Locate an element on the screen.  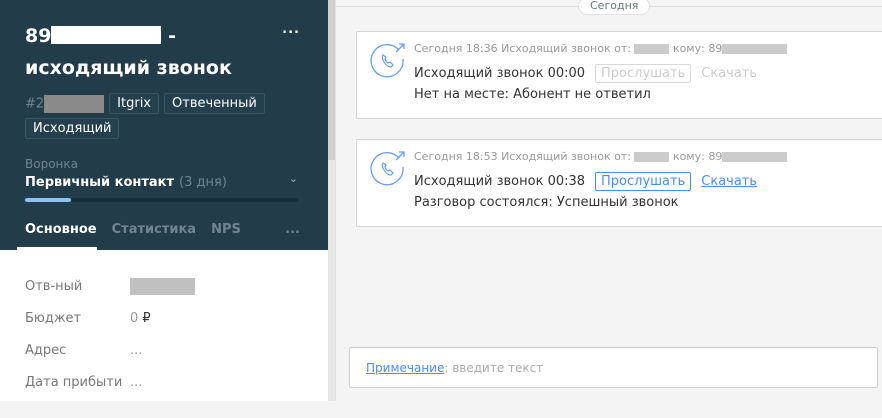
stage-age: (3 дня) is located at coordinates (203, 182).